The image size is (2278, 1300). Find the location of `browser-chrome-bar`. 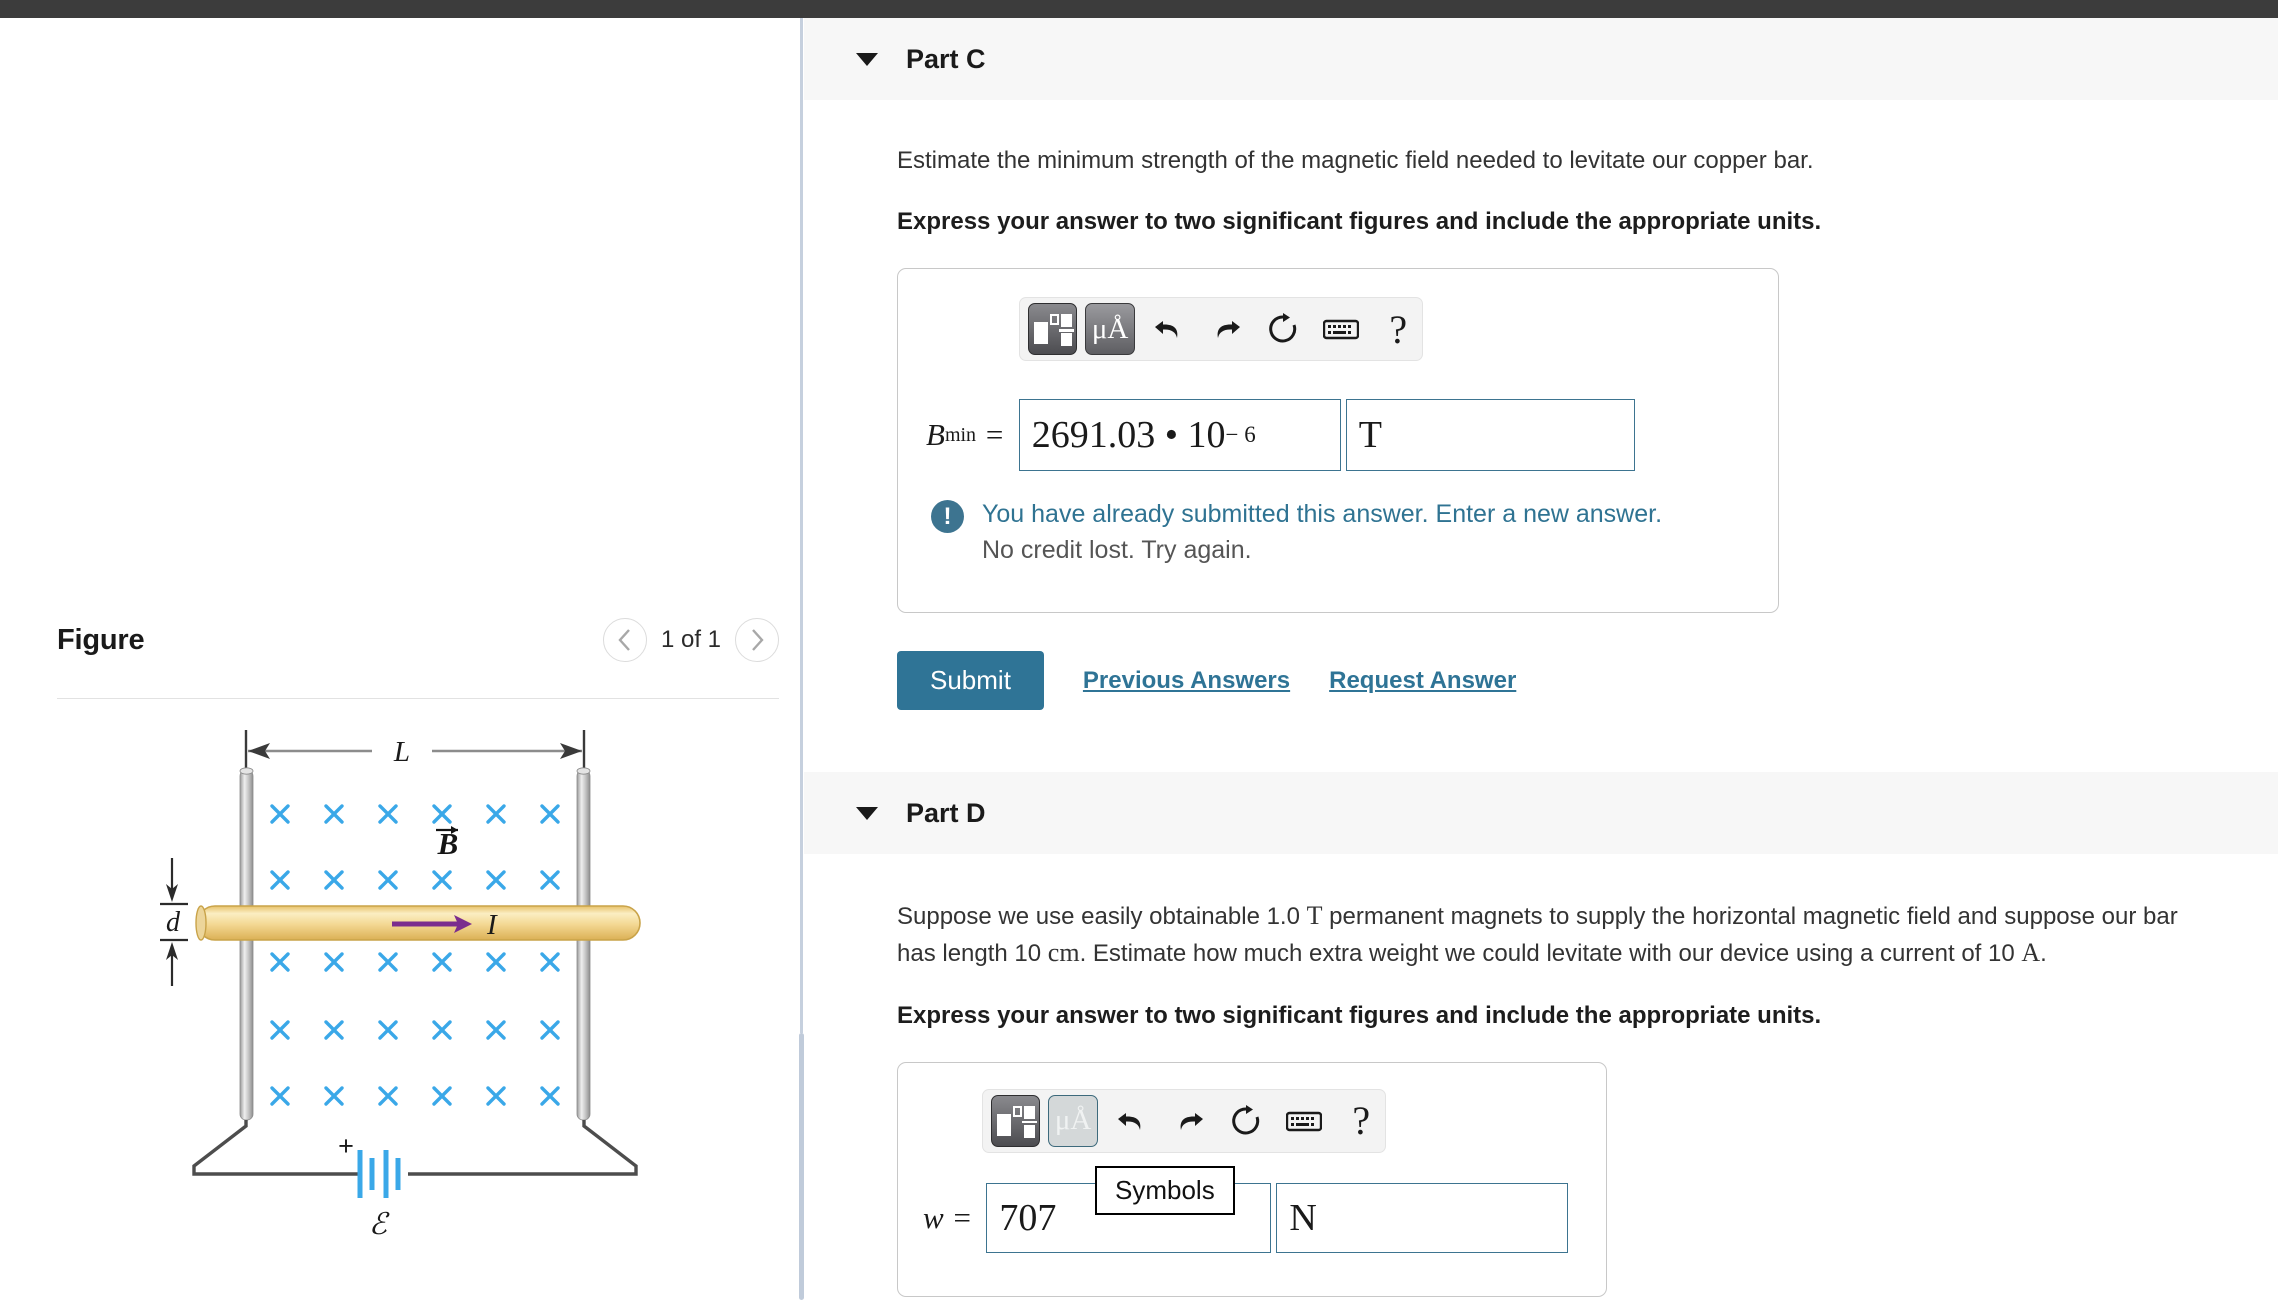

browser-chrome-bar is located at coordinates (1139, 9).